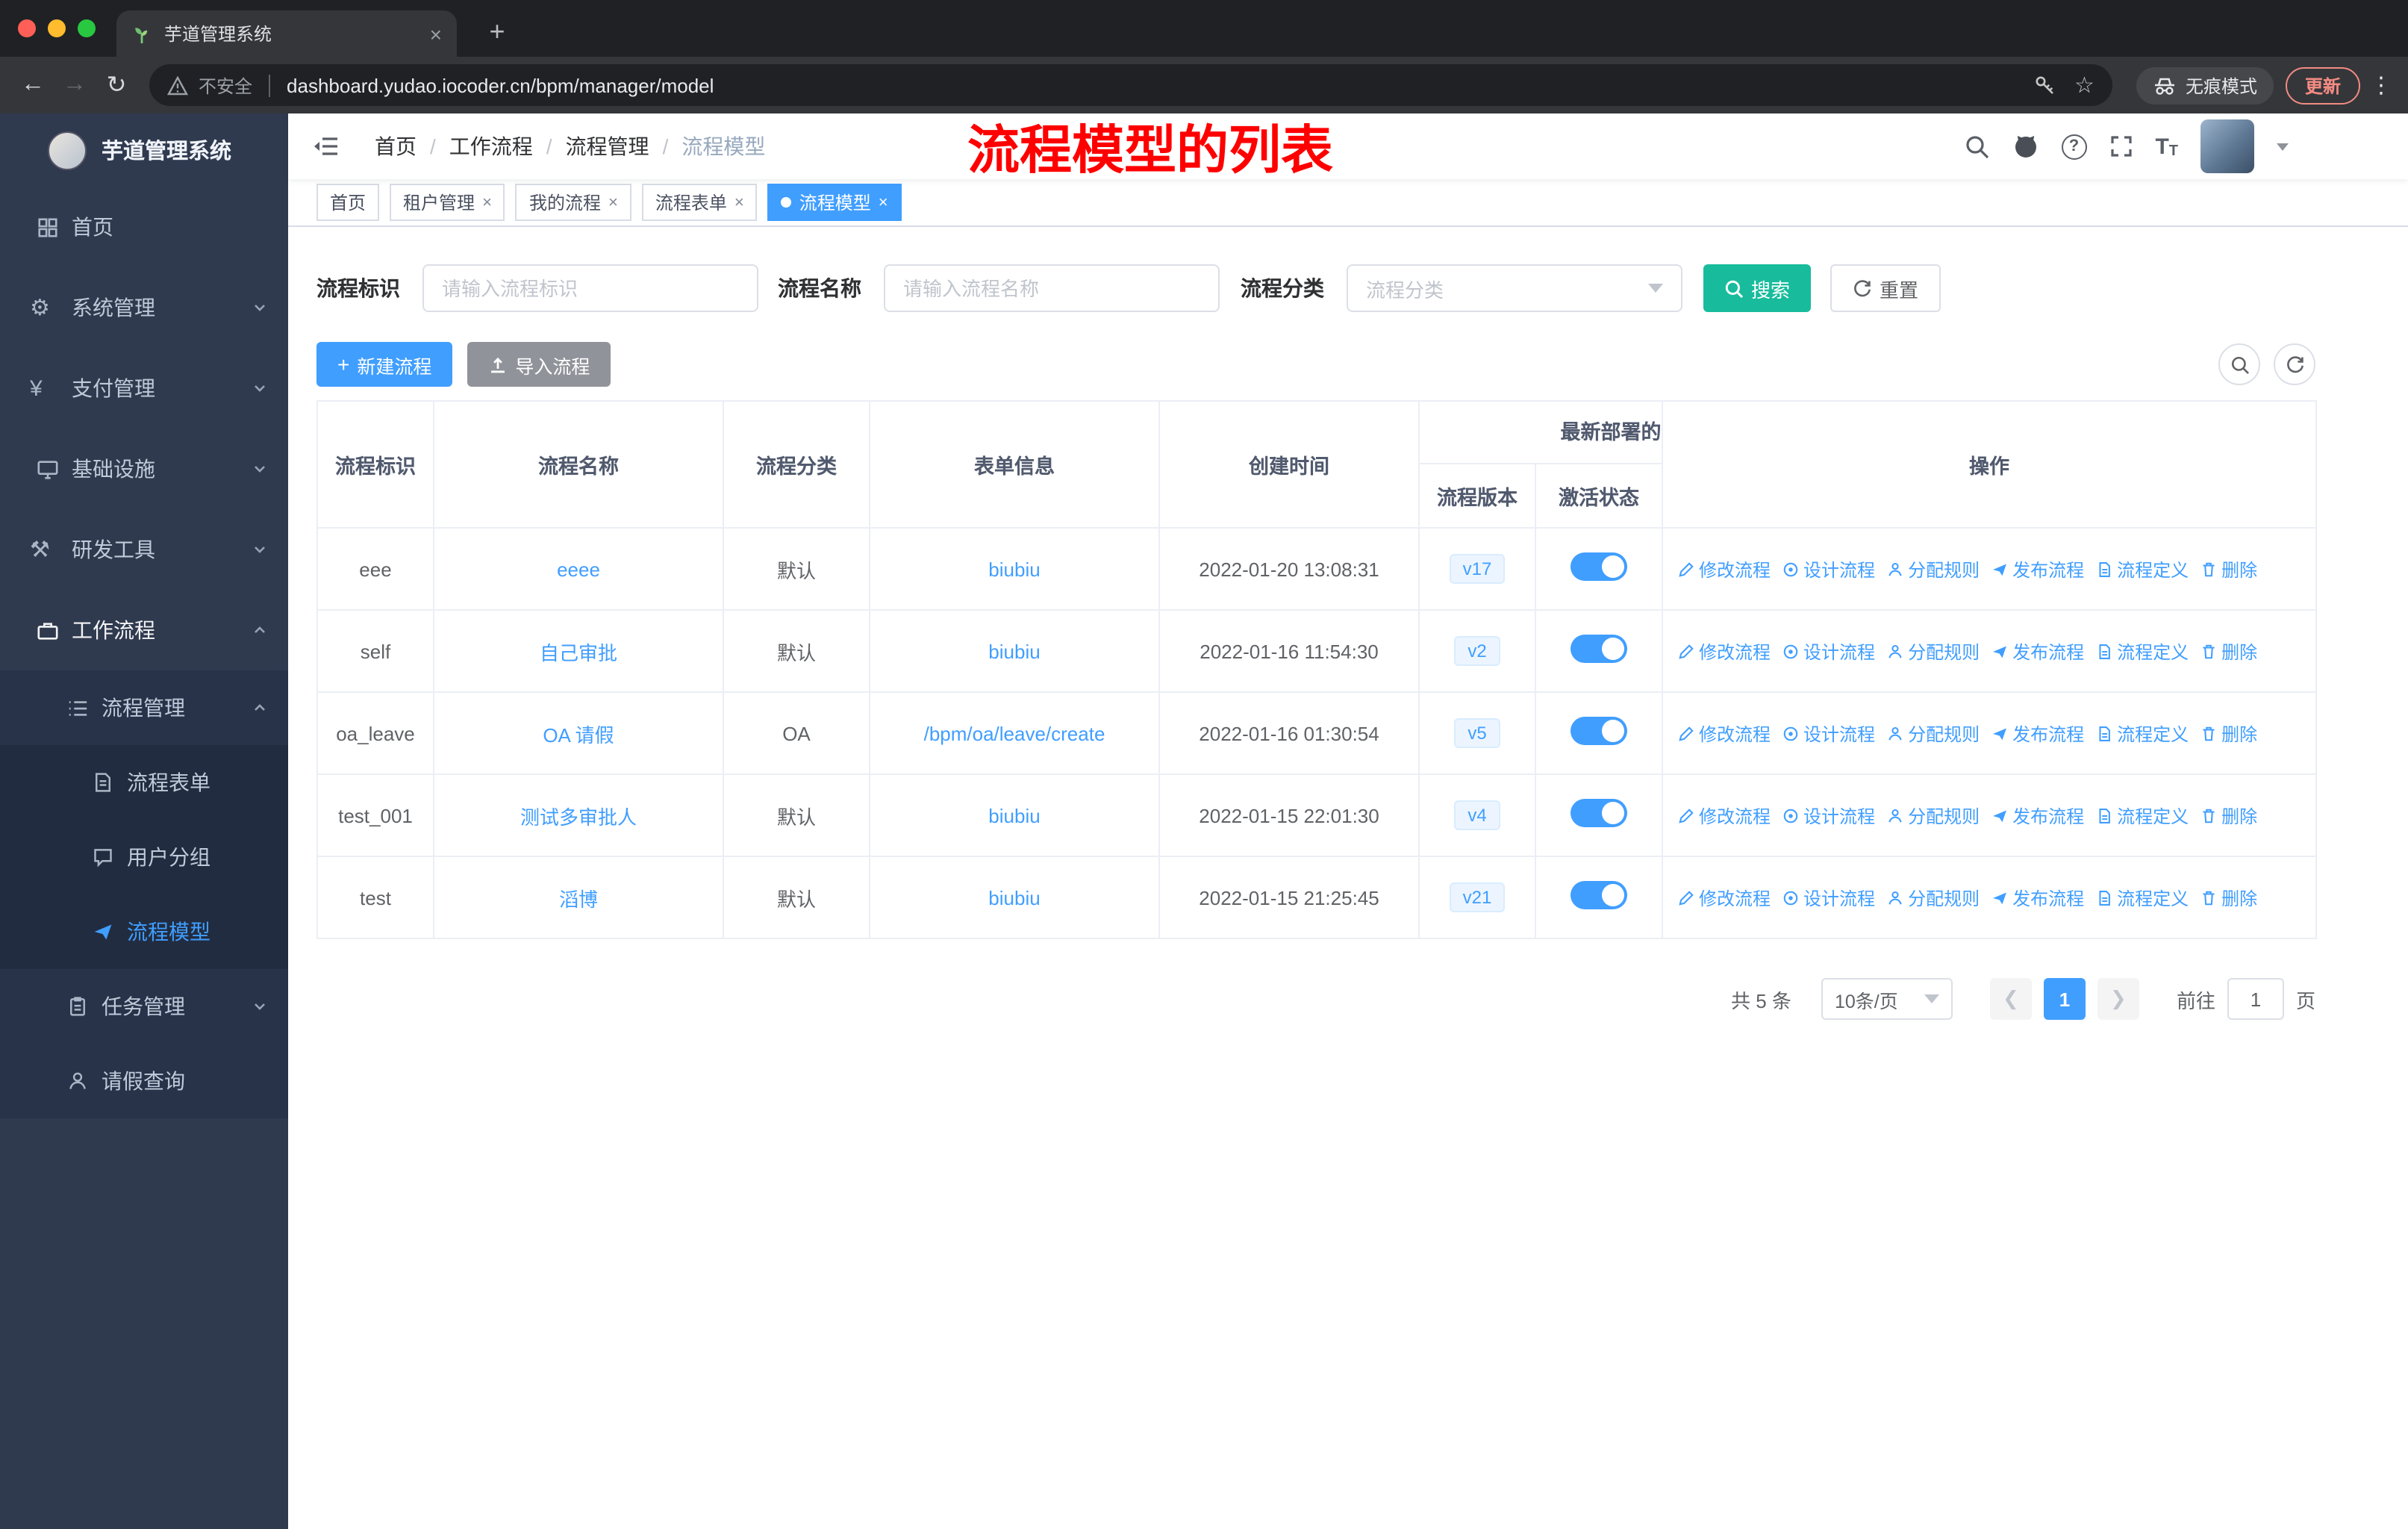 This screenshot has height=1529, width=2408. What do you see at coordinates (1477, 897) in the screenshot?
I see `version-tag: v21` at bounding box center [1477, 897].